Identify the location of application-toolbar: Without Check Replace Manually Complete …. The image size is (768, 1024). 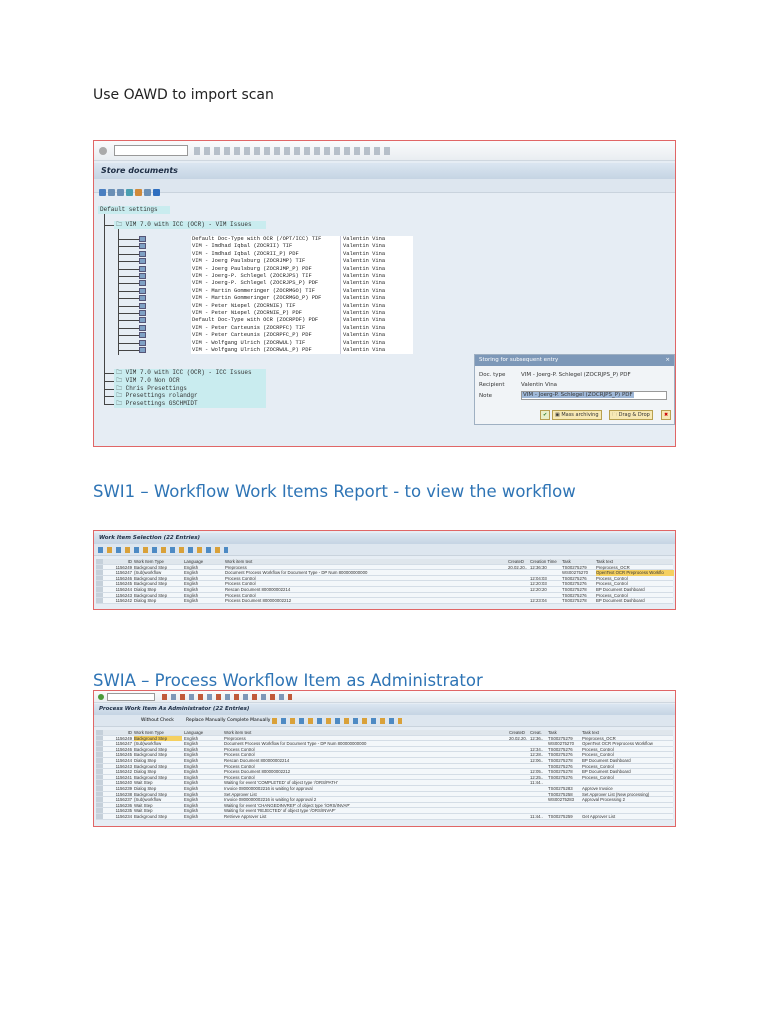
(384, 721).